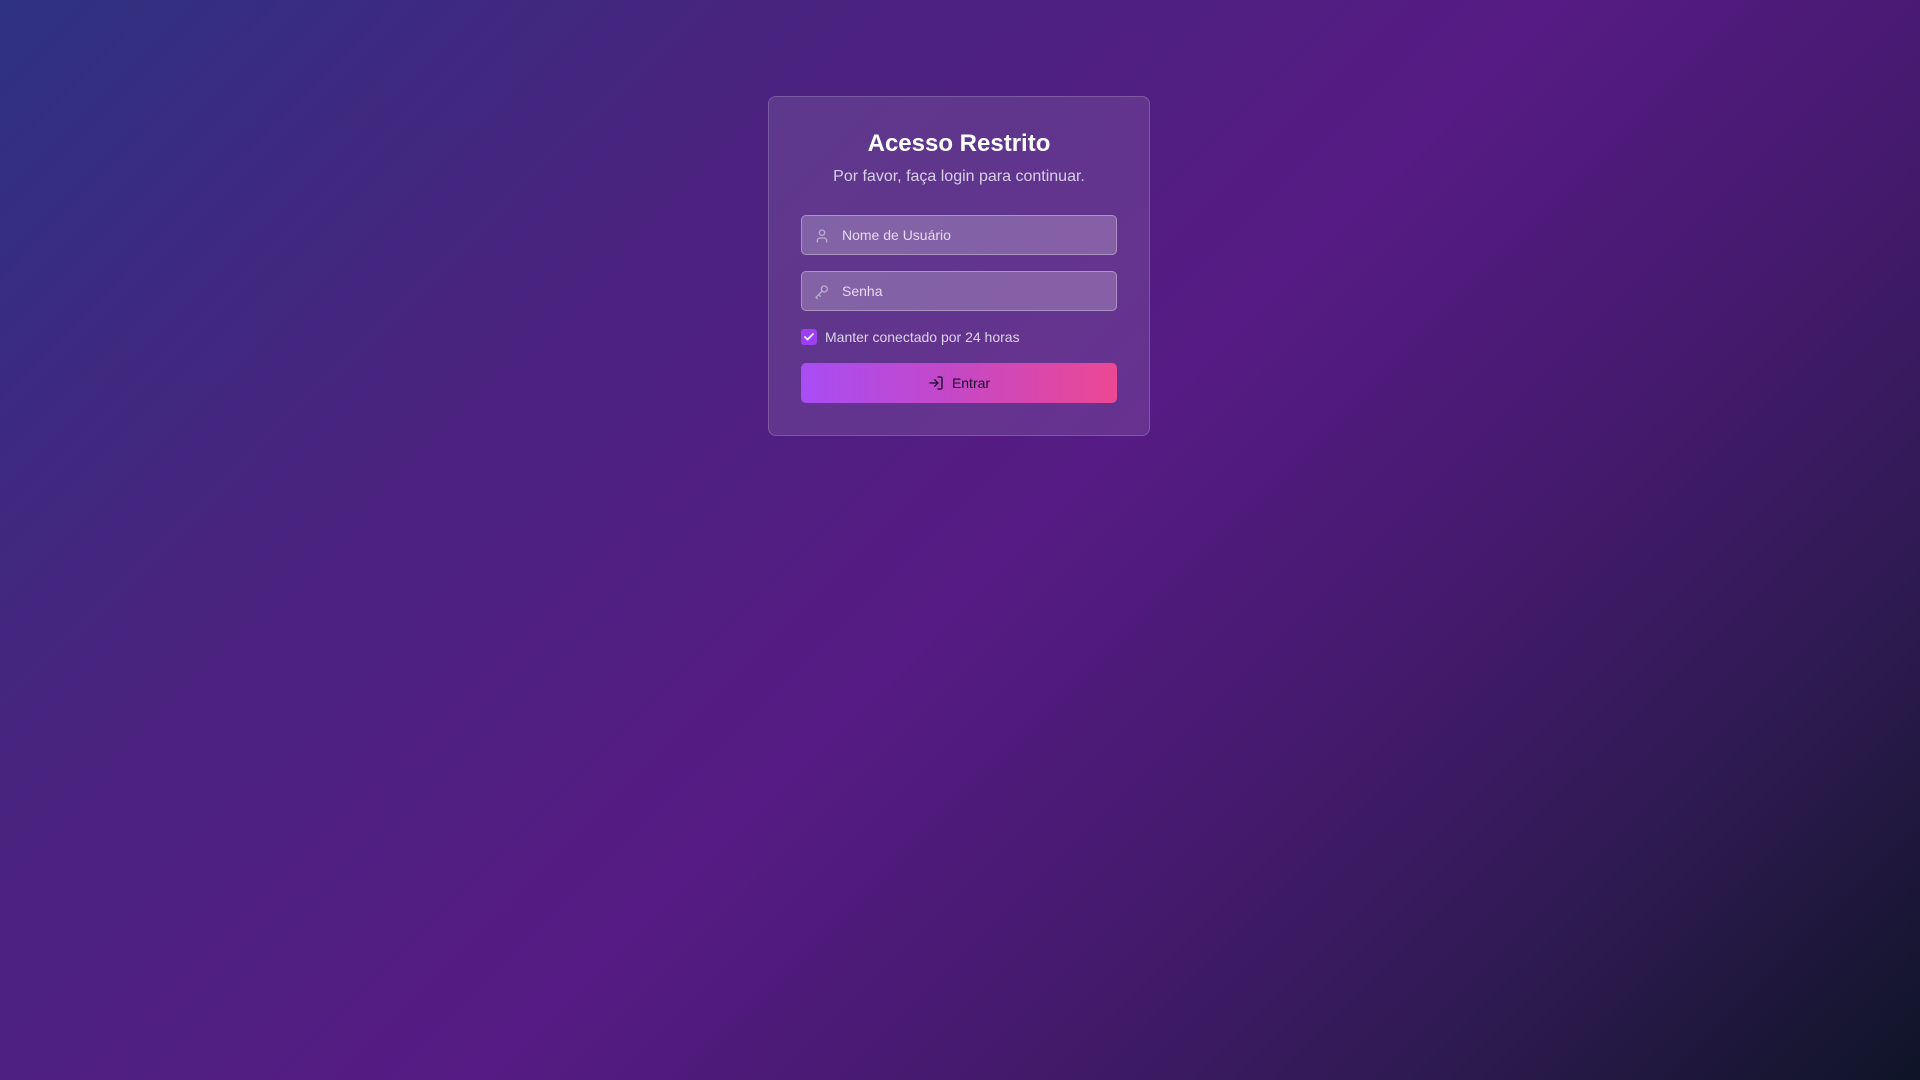 The height and width of the screenshot is (1080, 1920). Describe the element at coordinates (959, 143) in the screenshot. I see `login-title: Acesso Restrito` at that location.